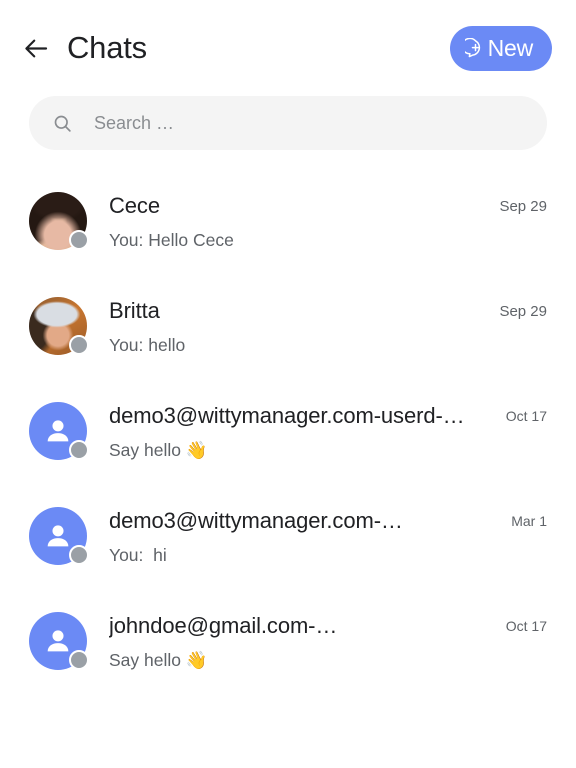 This screenshot has width=576, height=768. I want to click on new-chat-label: New, so click(510, 47).